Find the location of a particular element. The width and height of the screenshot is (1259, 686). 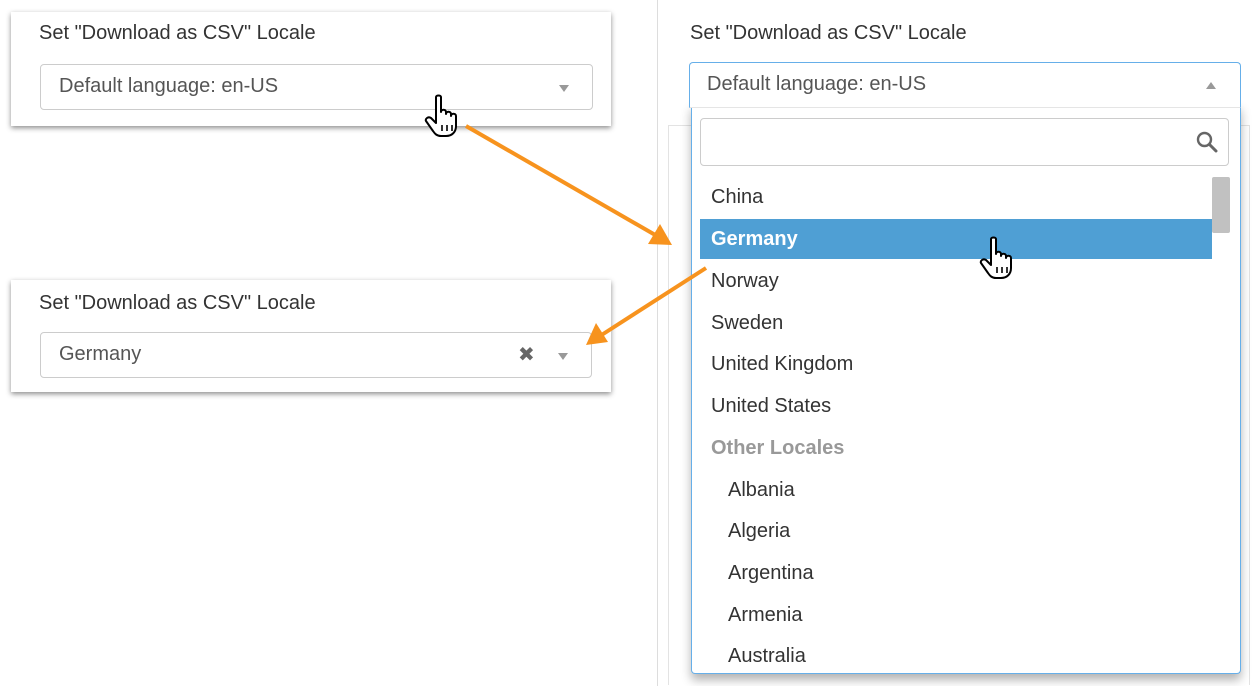

triangle-up-icon is located at coordinates (1211, 85).